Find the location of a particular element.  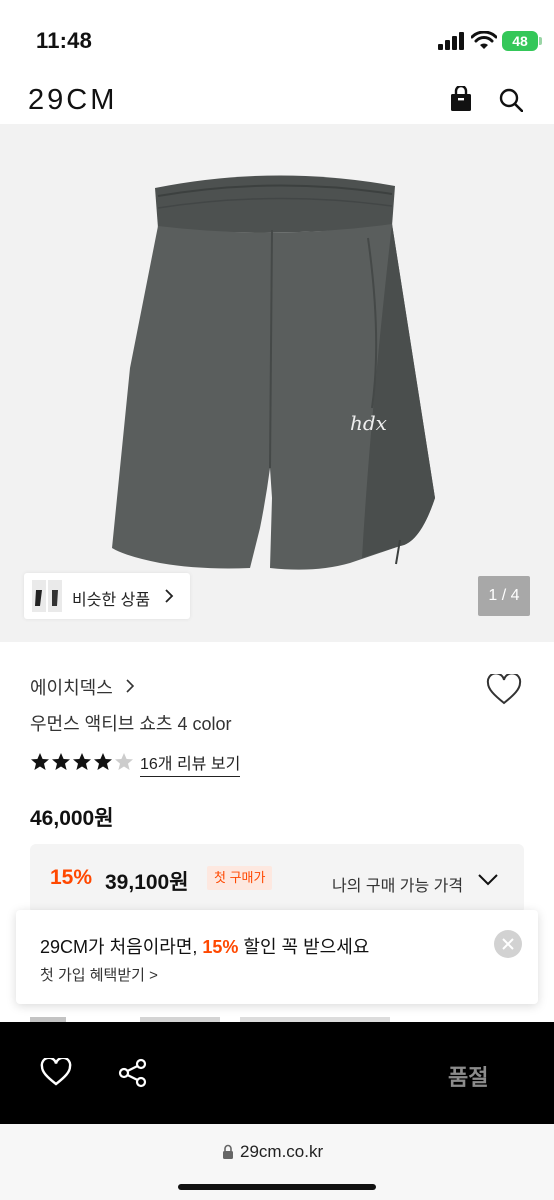

battery-cap is located at coordinates (540, 41).